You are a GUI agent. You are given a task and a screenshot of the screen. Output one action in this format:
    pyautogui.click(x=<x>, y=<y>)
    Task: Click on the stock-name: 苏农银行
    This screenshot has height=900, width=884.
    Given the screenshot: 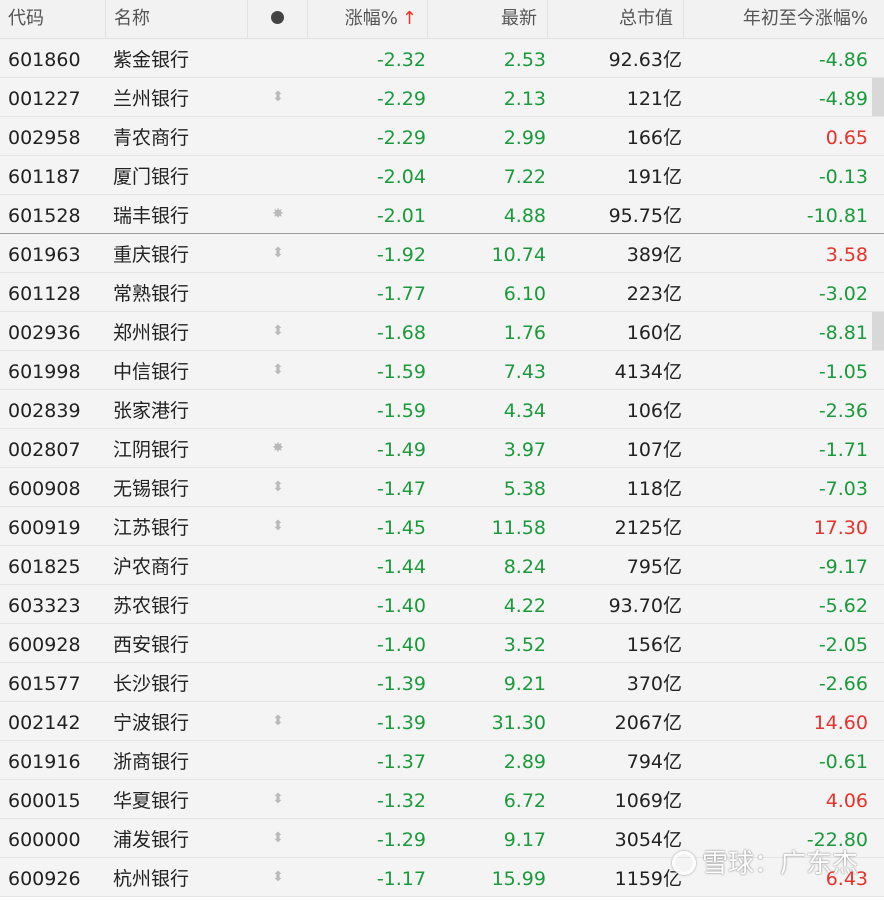 What is the action you would take?
    pyautogui.click(x=151, y=606)
    